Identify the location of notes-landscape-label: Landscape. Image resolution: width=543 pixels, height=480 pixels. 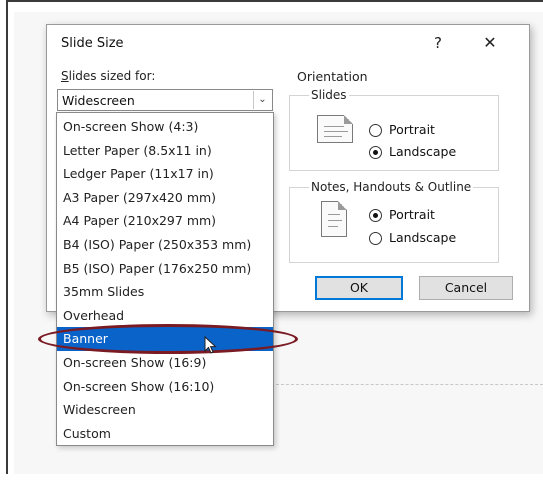
(422, 237).